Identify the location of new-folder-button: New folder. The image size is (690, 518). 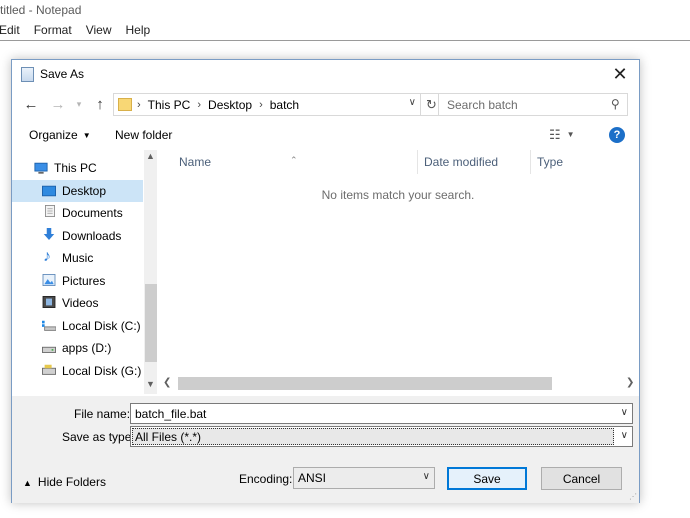
(143, 135).